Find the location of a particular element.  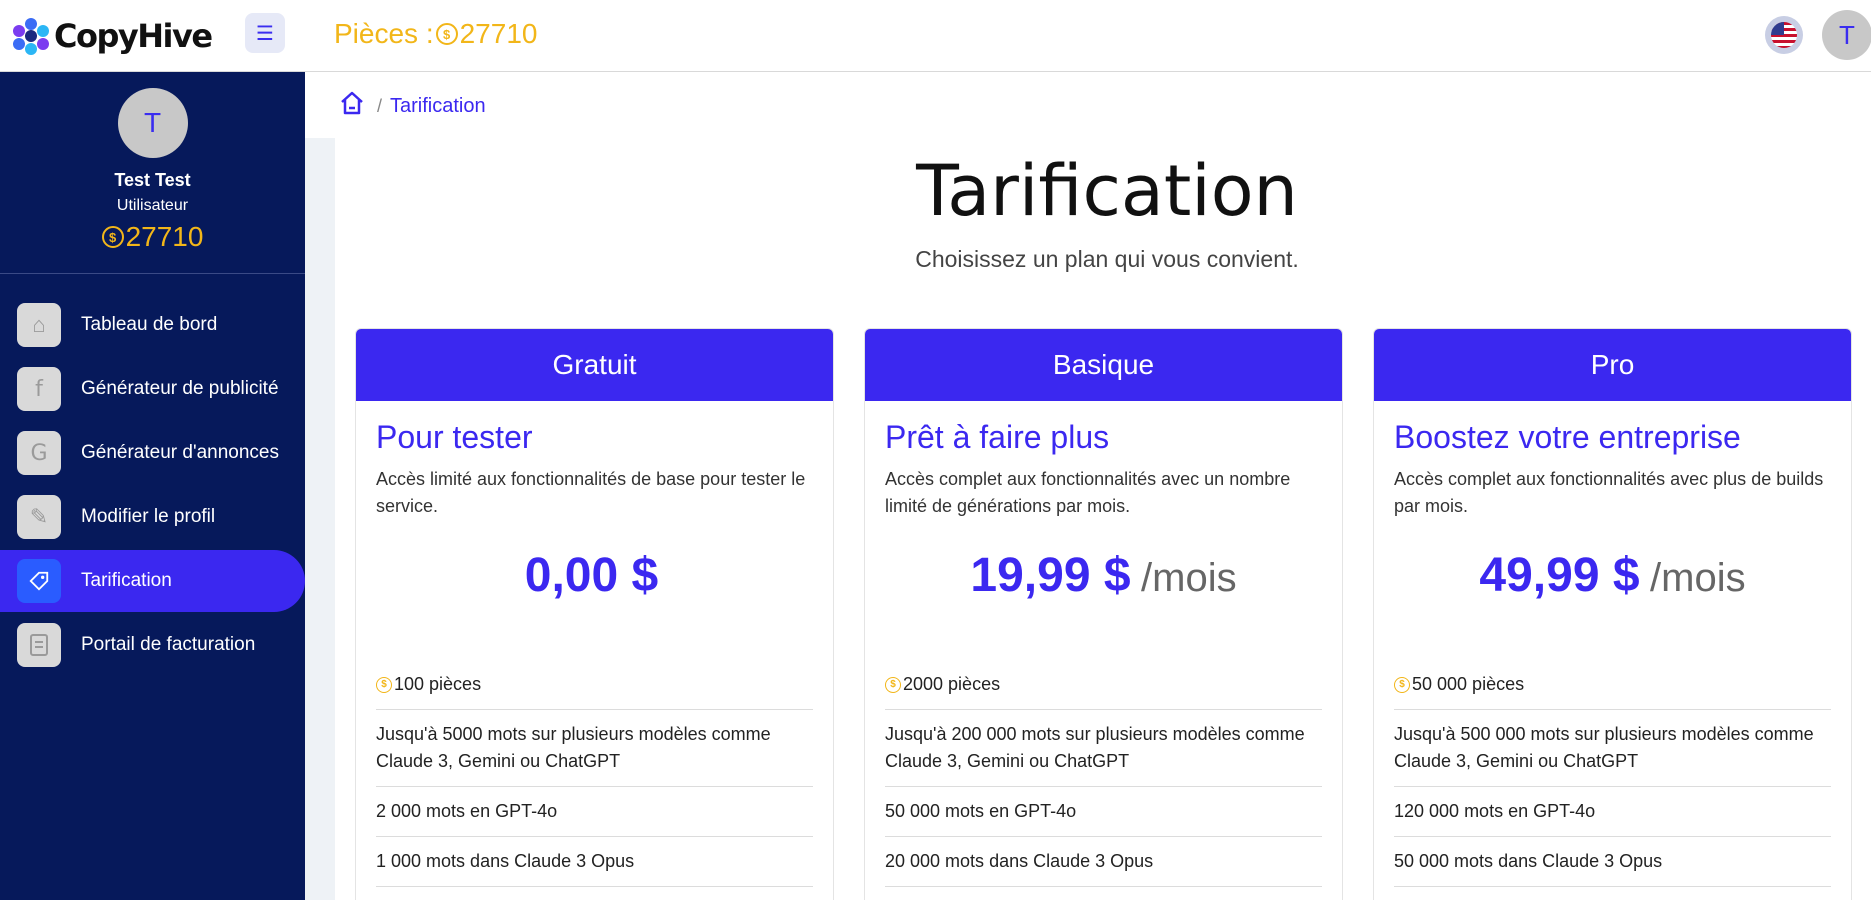

tag-icon is located at coordinates (39, 581).